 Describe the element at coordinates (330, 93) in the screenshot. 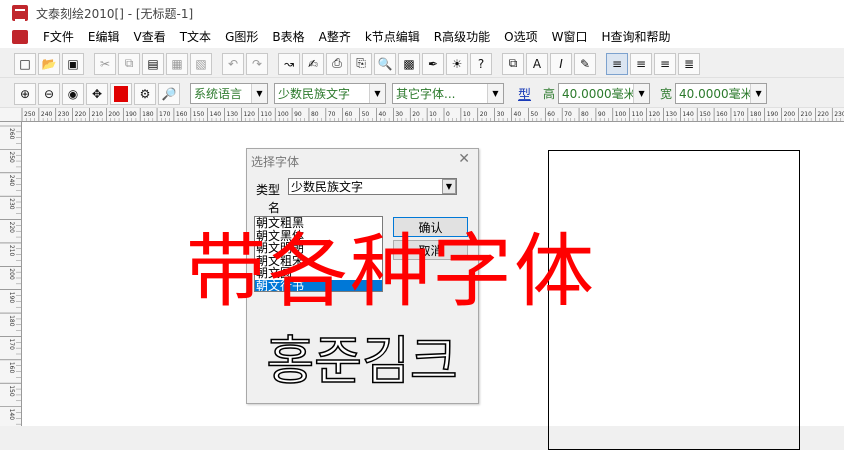

I see `font-category-select: 少数民族文字 ▼` at that location.